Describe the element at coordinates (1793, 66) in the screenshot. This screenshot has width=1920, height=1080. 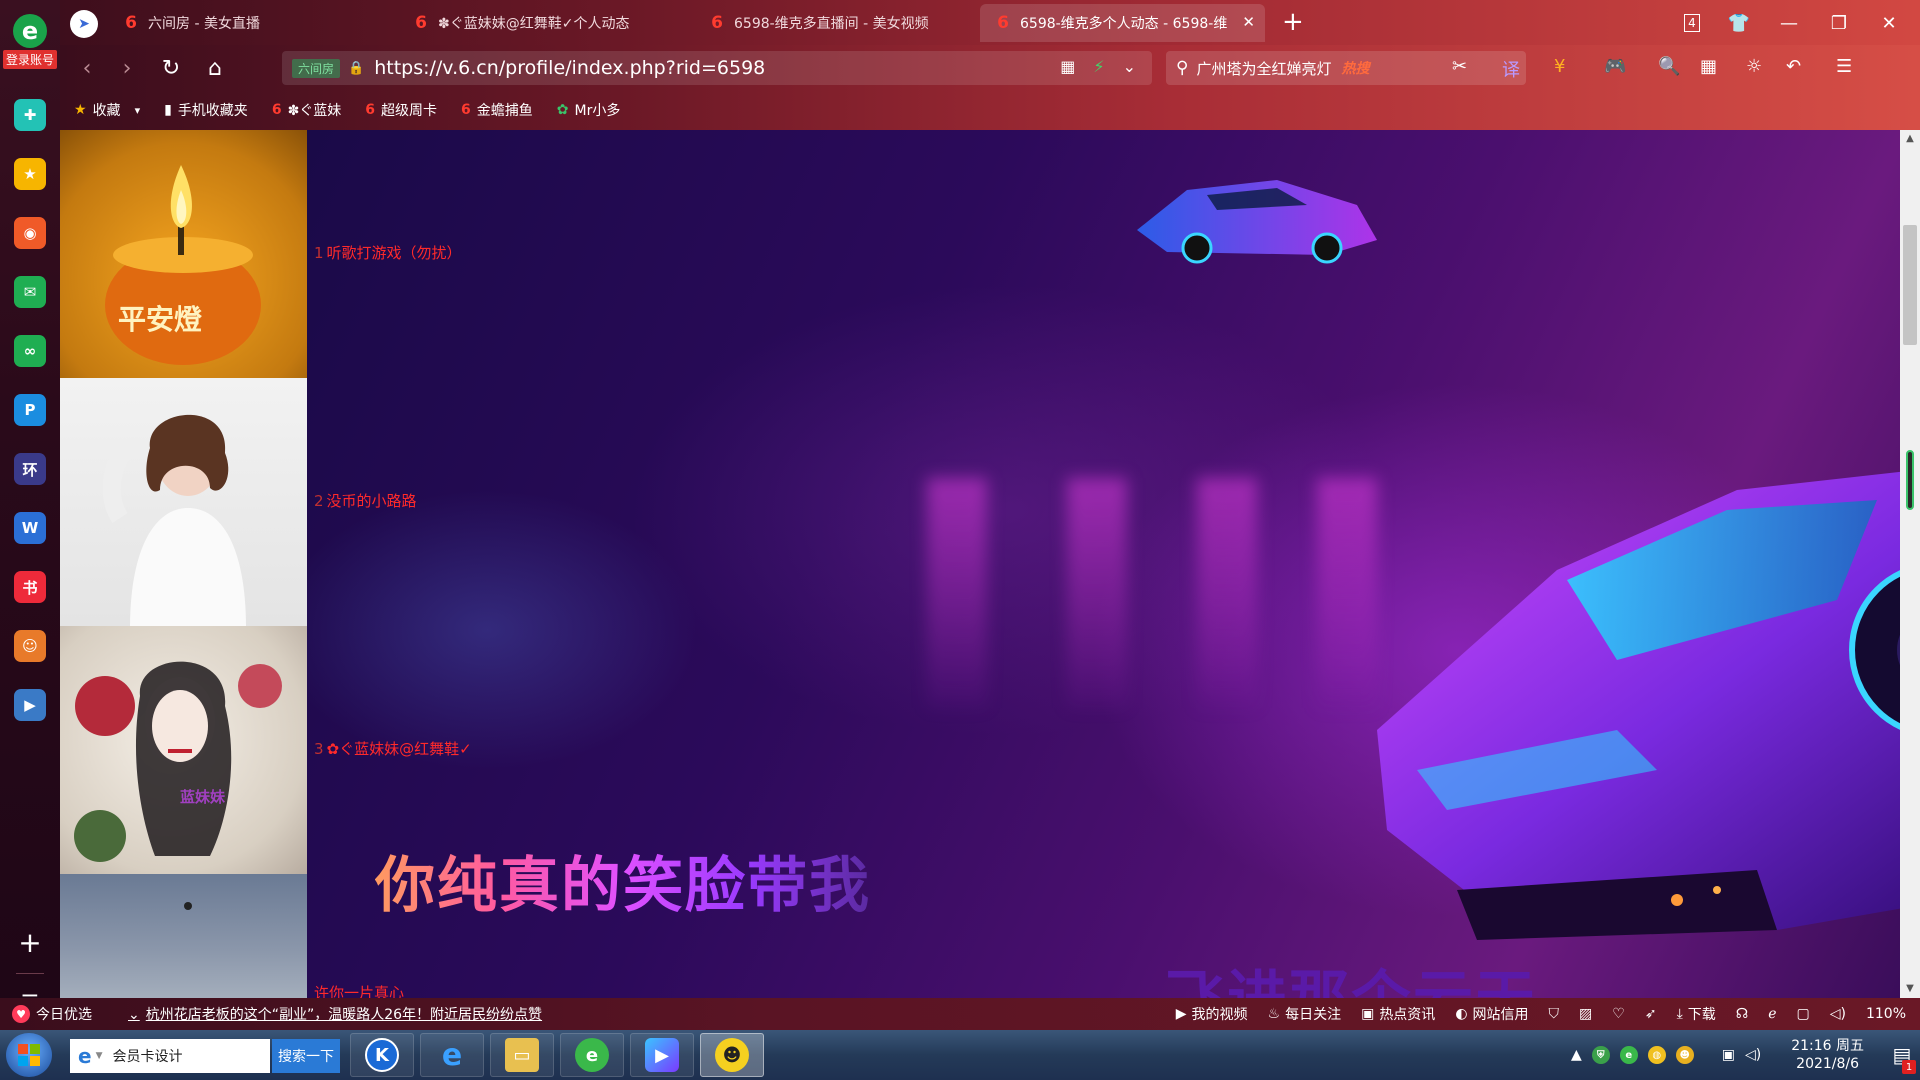
I see `undo-icon: ↶` at that location.